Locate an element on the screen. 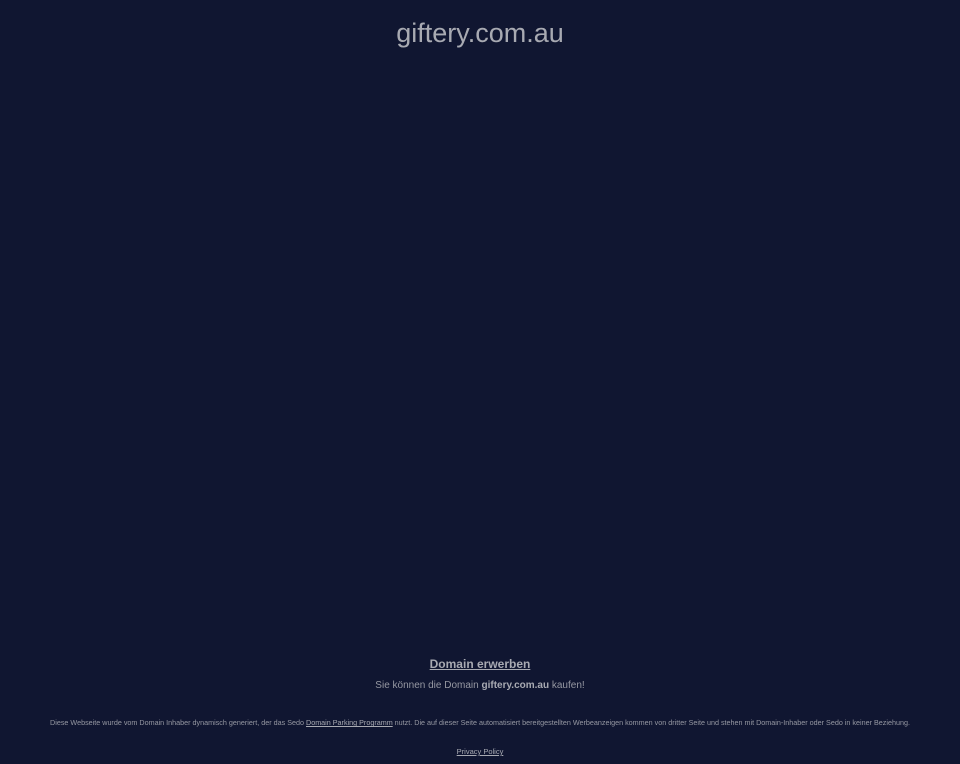 This screenshot has height=764, width=960. privacy-footer: Privacy Policy is located at coordinates (480, 751).